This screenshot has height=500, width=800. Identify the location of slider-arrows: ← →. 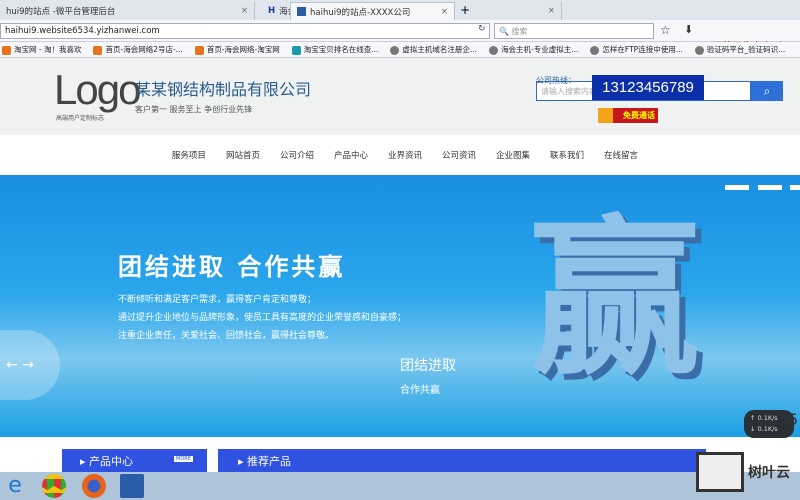
(30, 365).